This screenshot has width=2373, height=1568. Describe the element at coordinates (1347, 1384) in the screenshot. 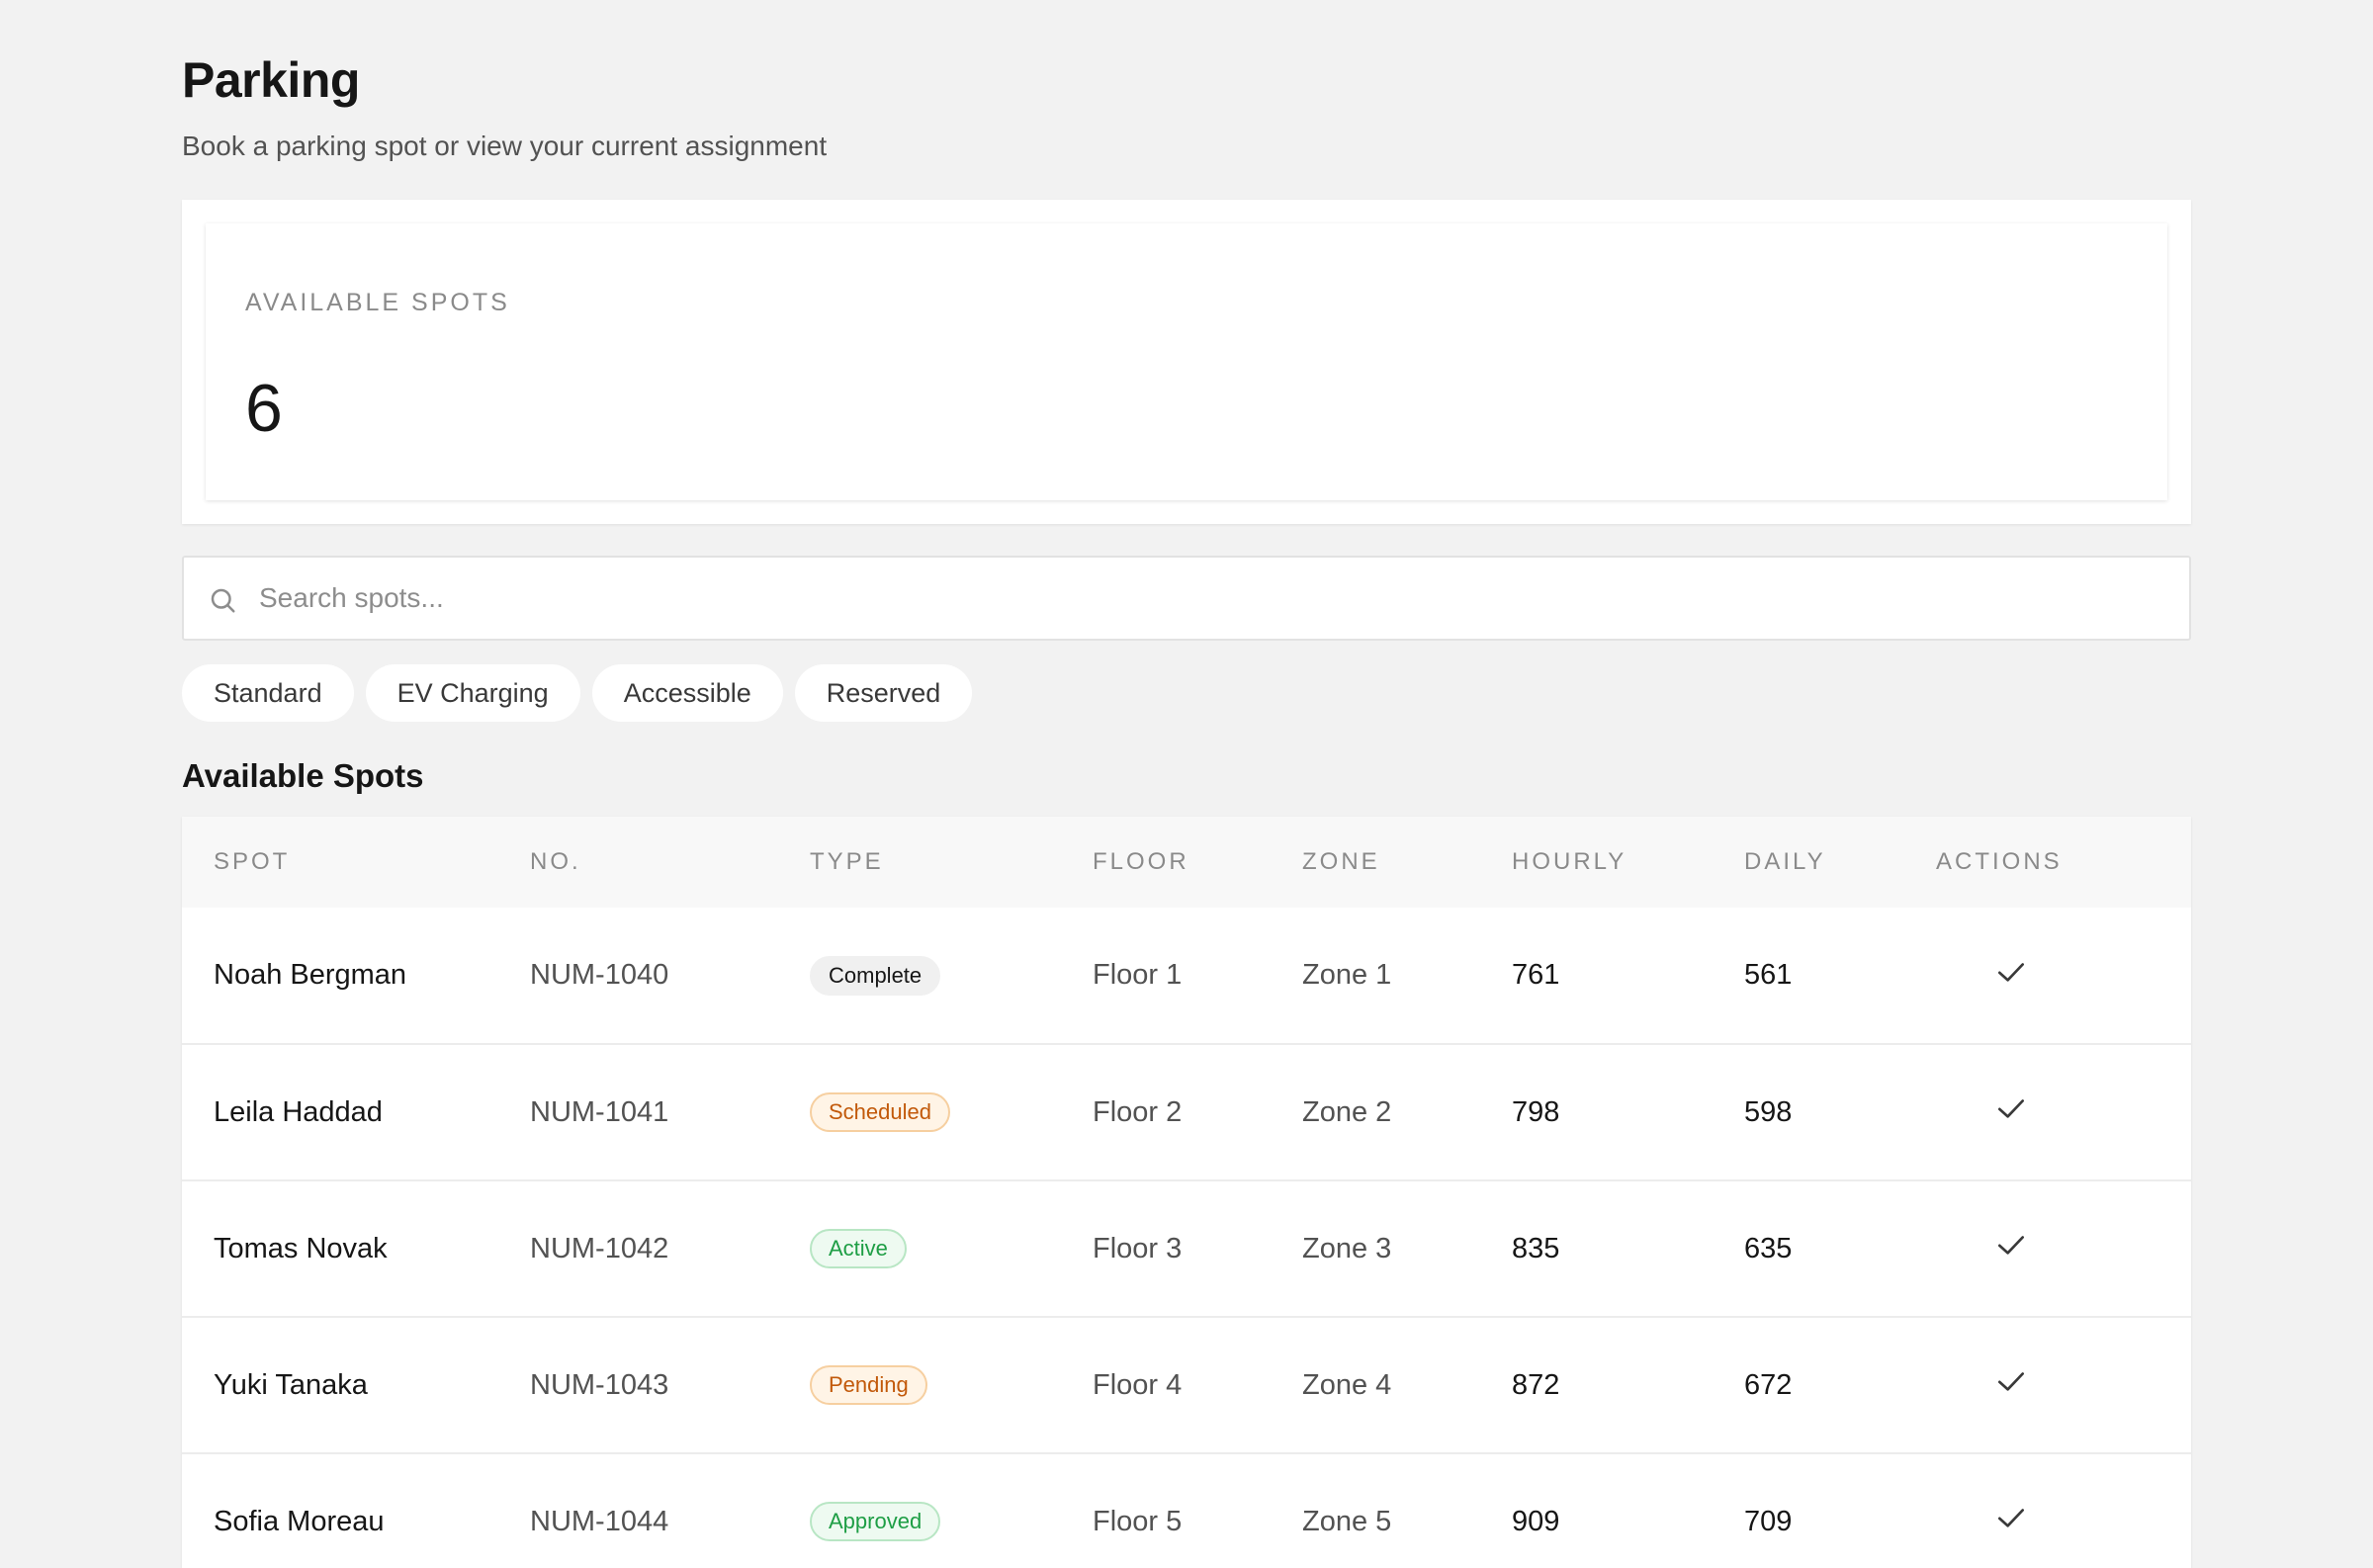

I see `zone-cell: Zone 4` at that location.